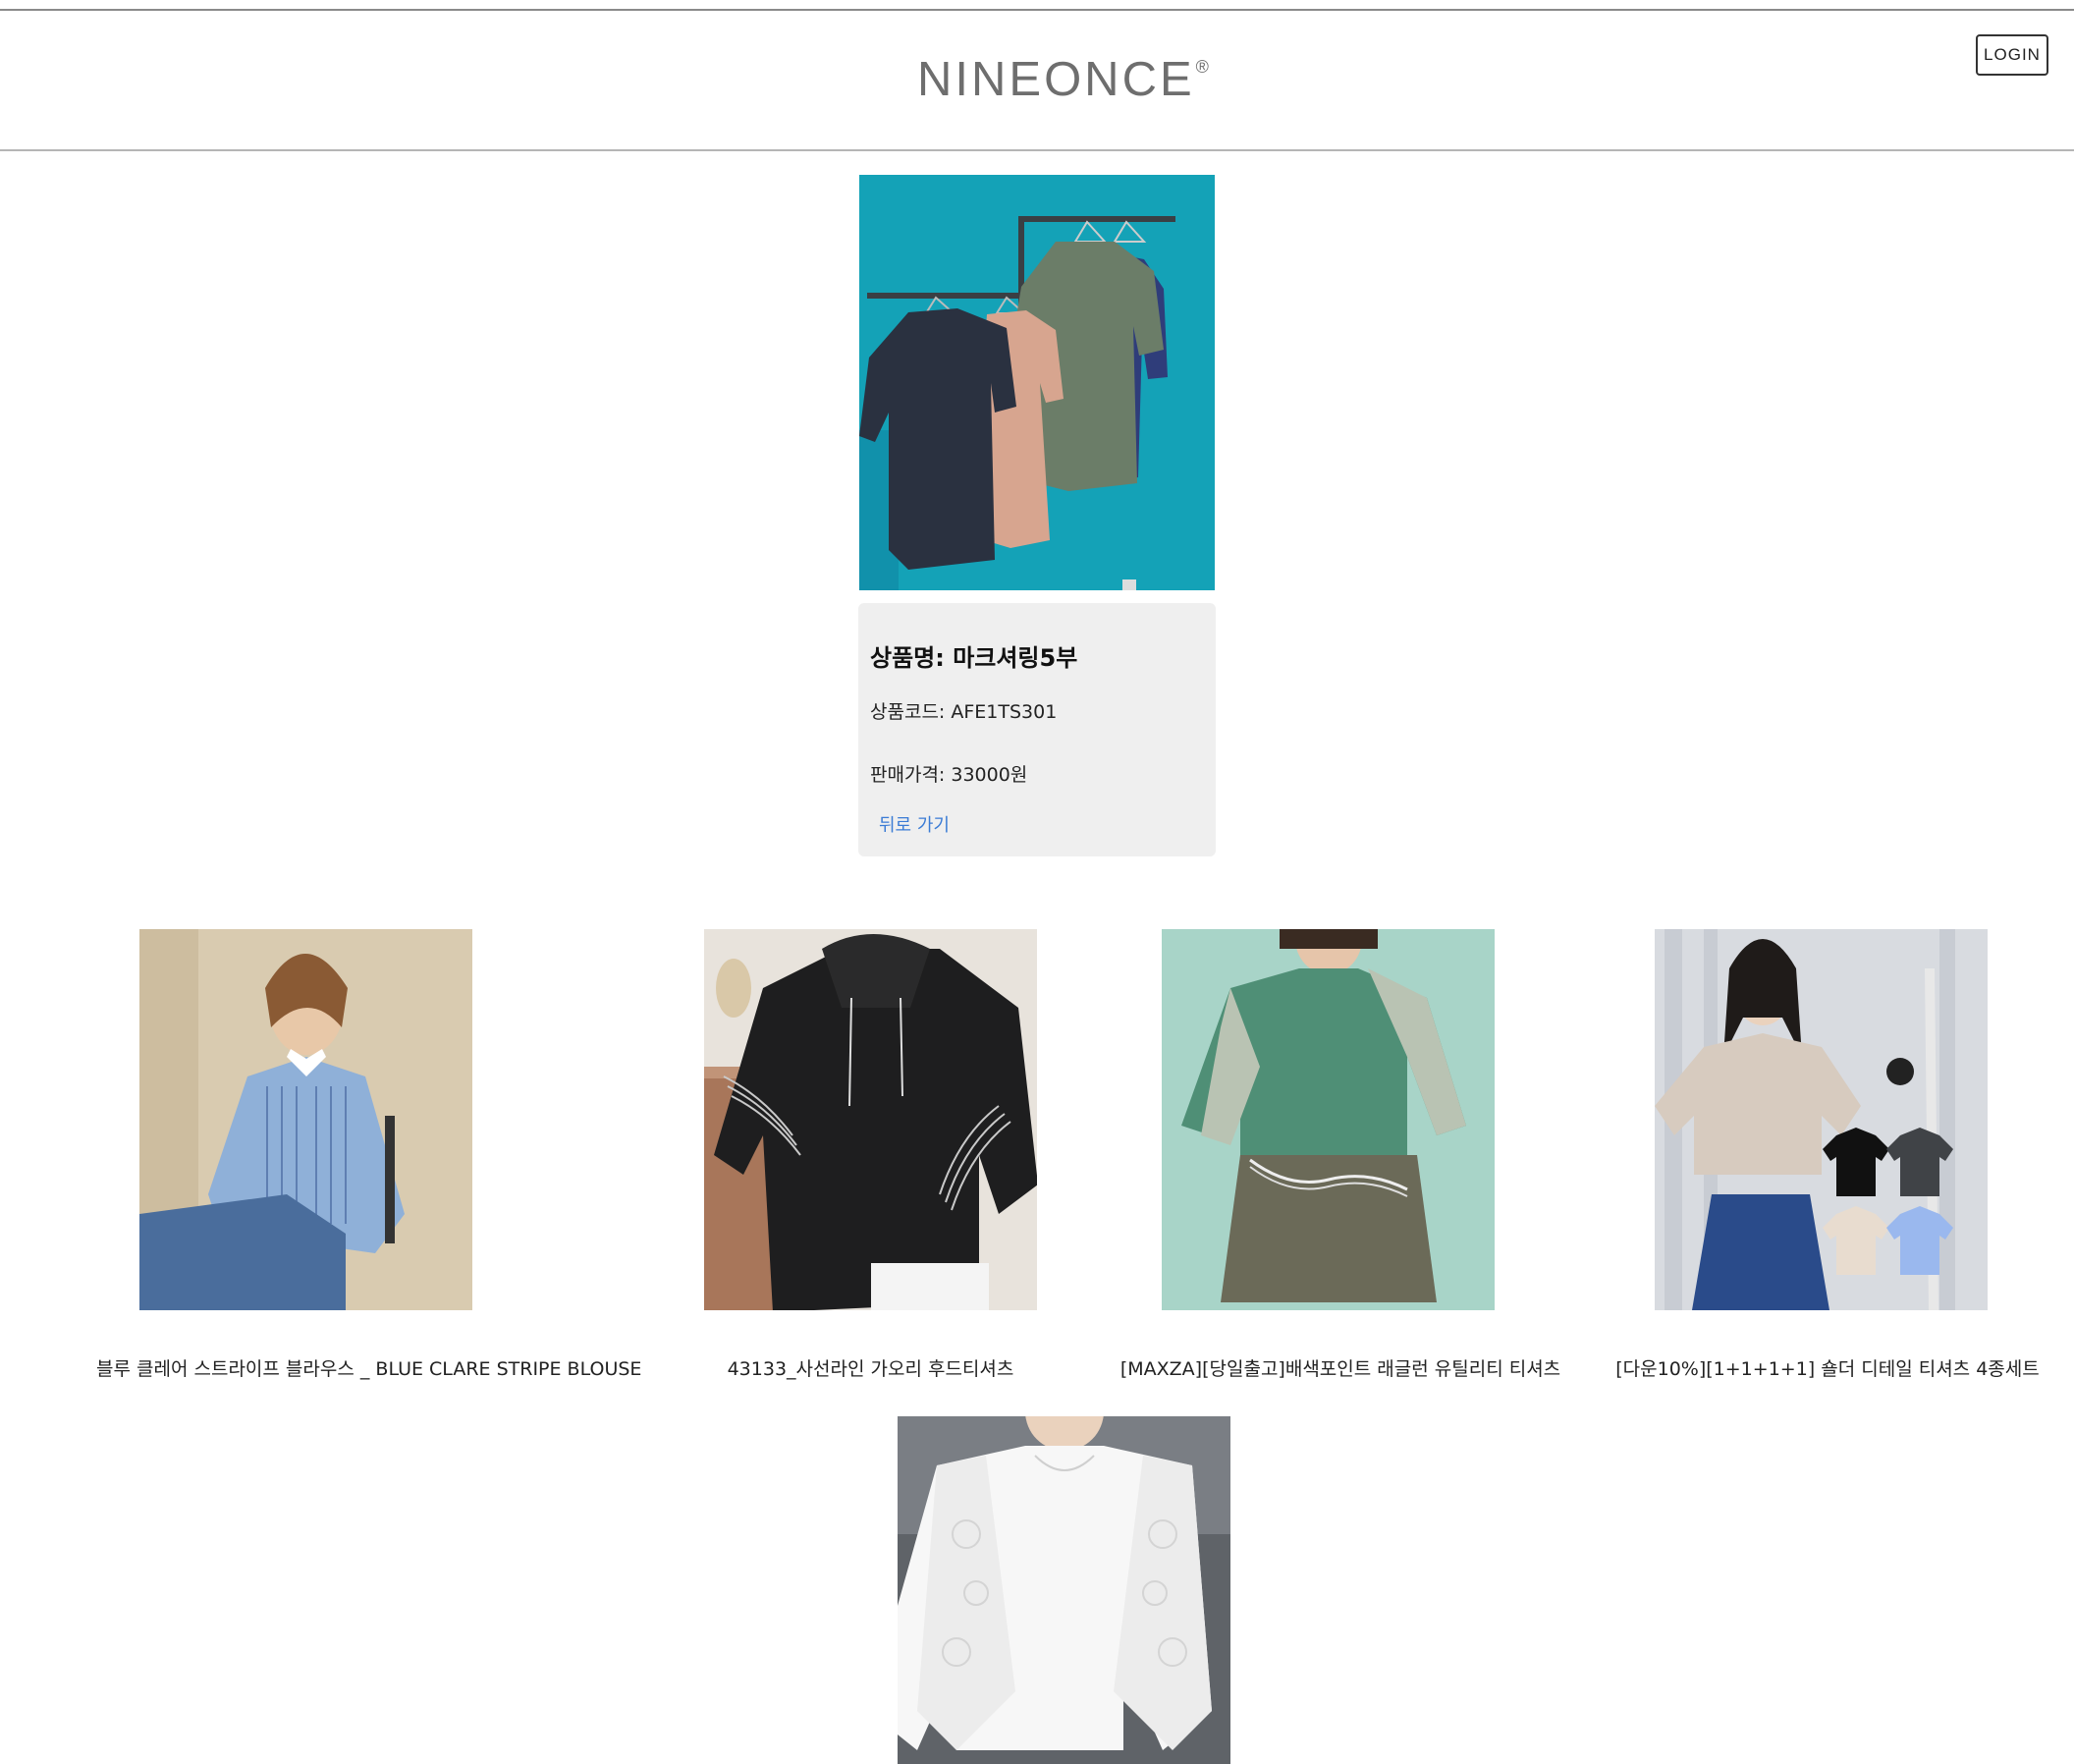 Image resolution: width=2074 pixels, height=1764 pixels. I want to click on white-lace-sleeve-top-icon, so click(1064, 1590).